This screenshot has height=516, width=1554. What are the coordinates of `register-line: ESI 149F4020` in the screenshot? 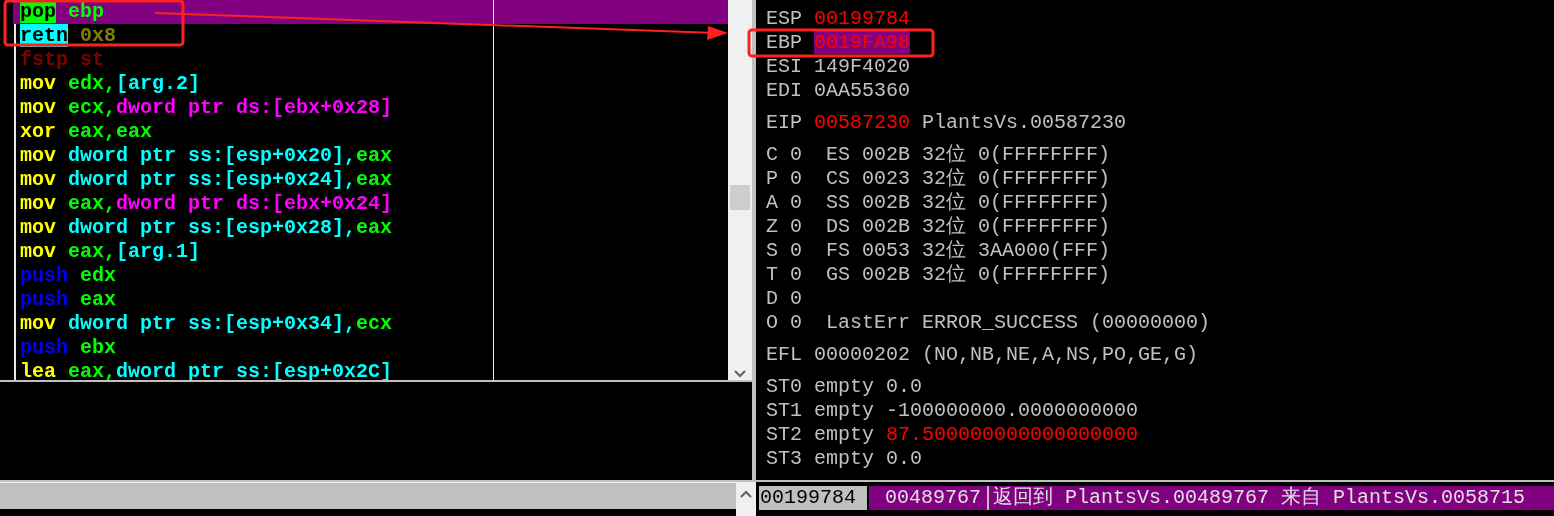 It's located at (838, 67).